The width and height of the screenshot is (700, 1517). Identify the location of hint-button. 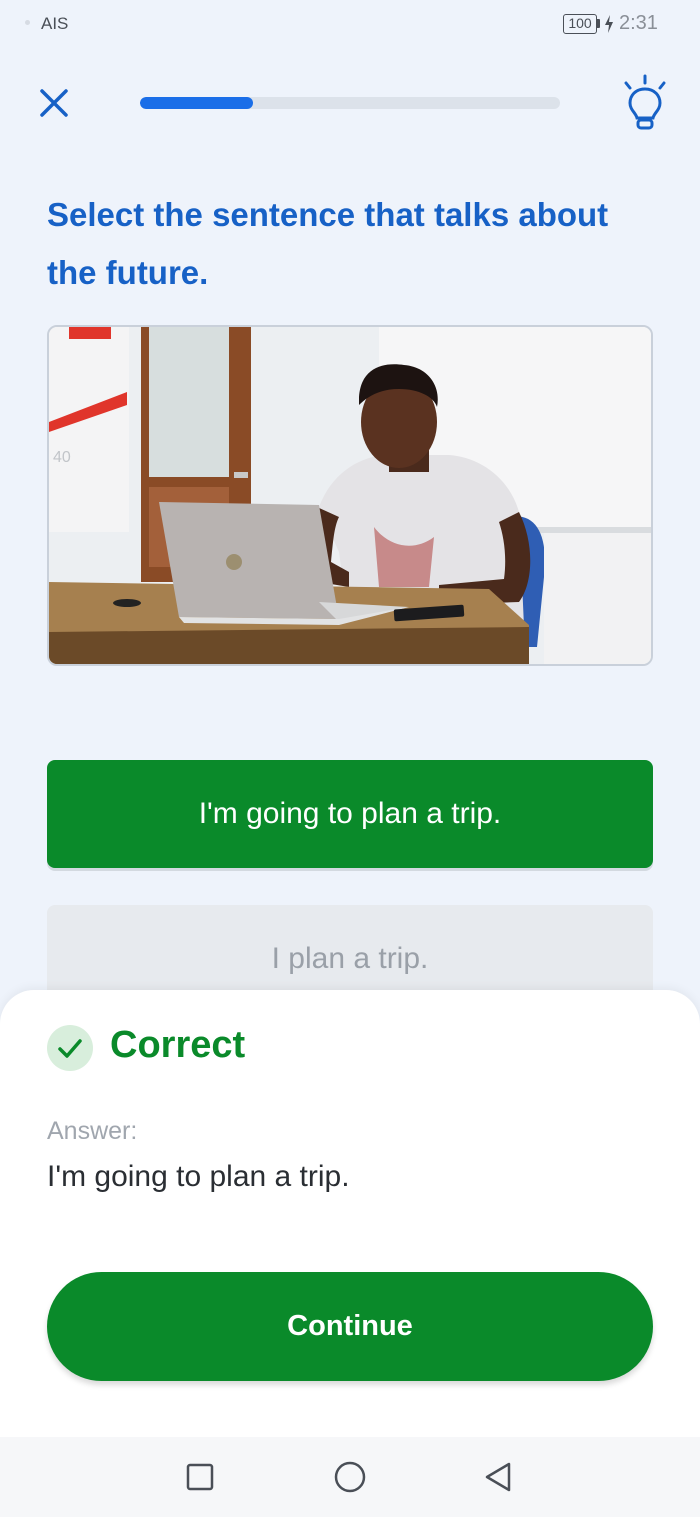
(645, 103).